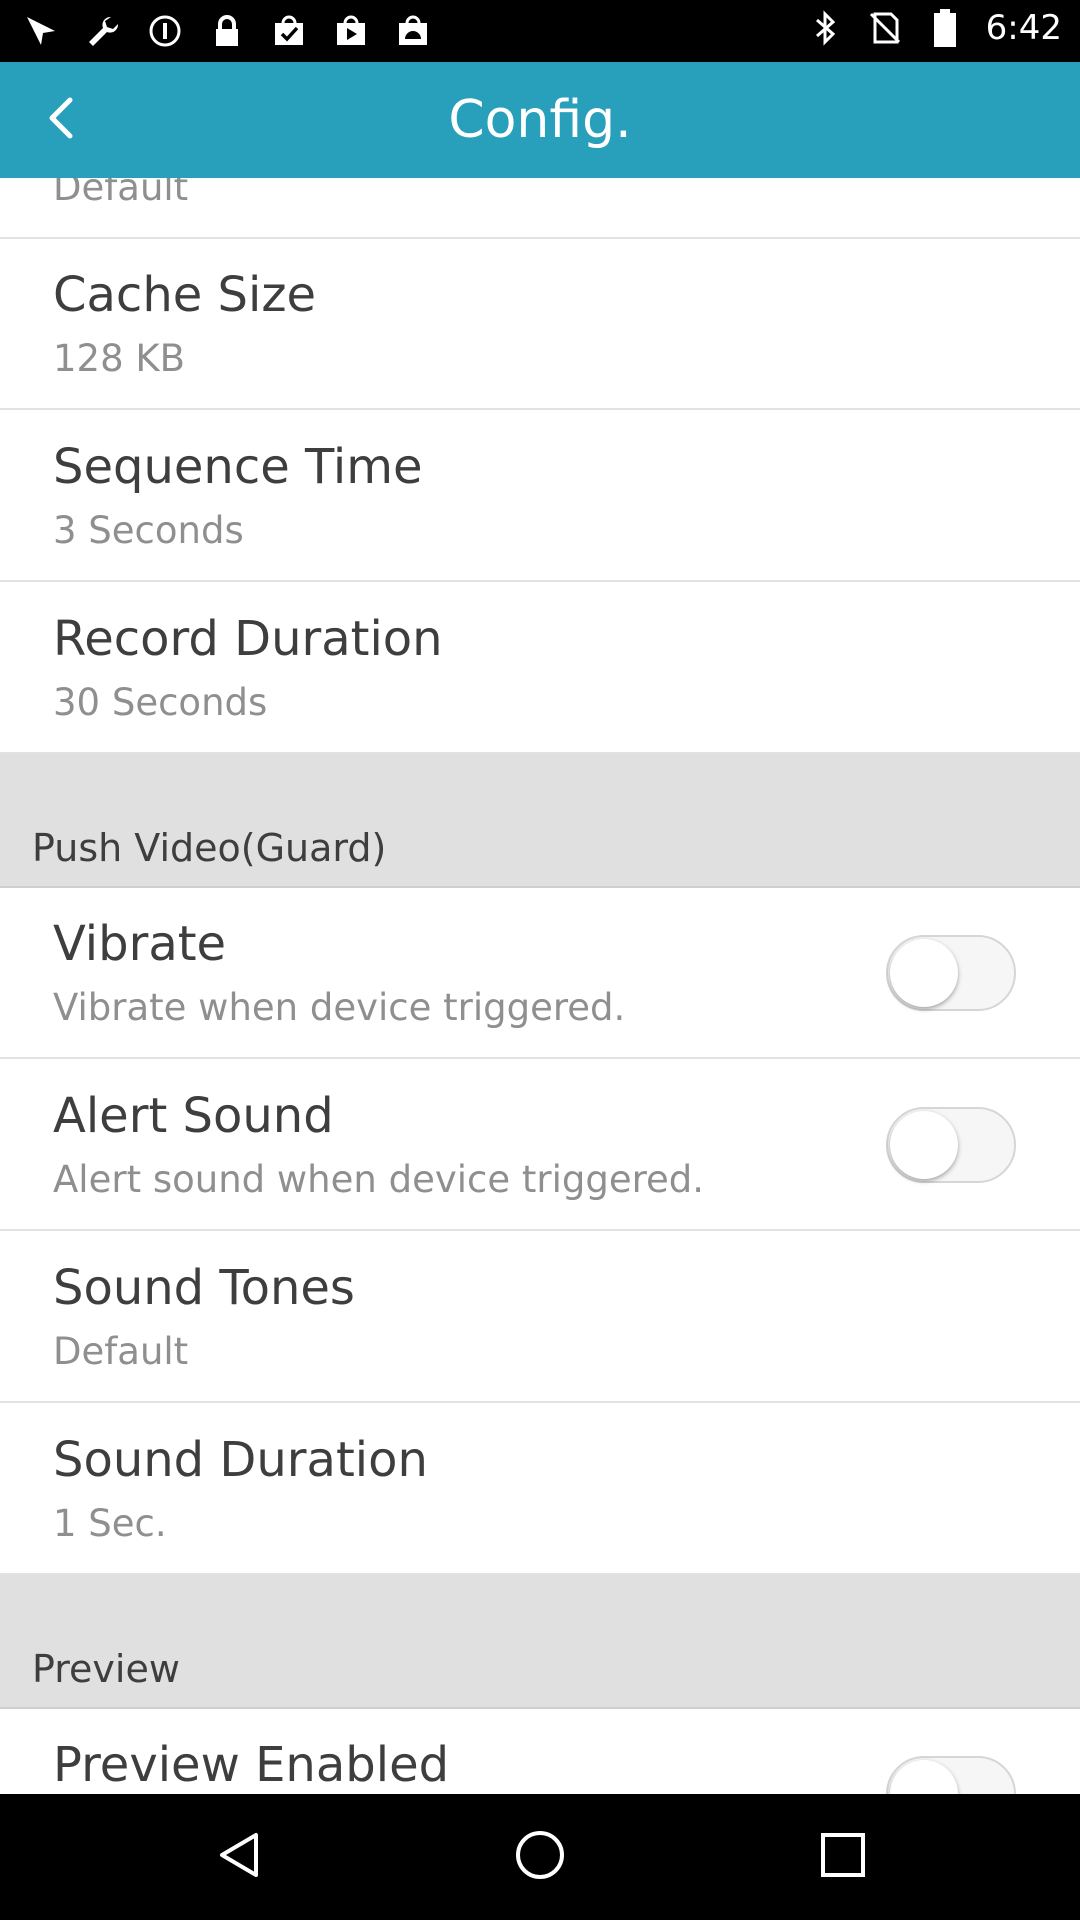 The width and height of the screenshot is (1080, 1920). Describe the element at coordinates (540, 821) in the screenshot. I see `section-header-push-video: Push Video(Guard)` at that location.